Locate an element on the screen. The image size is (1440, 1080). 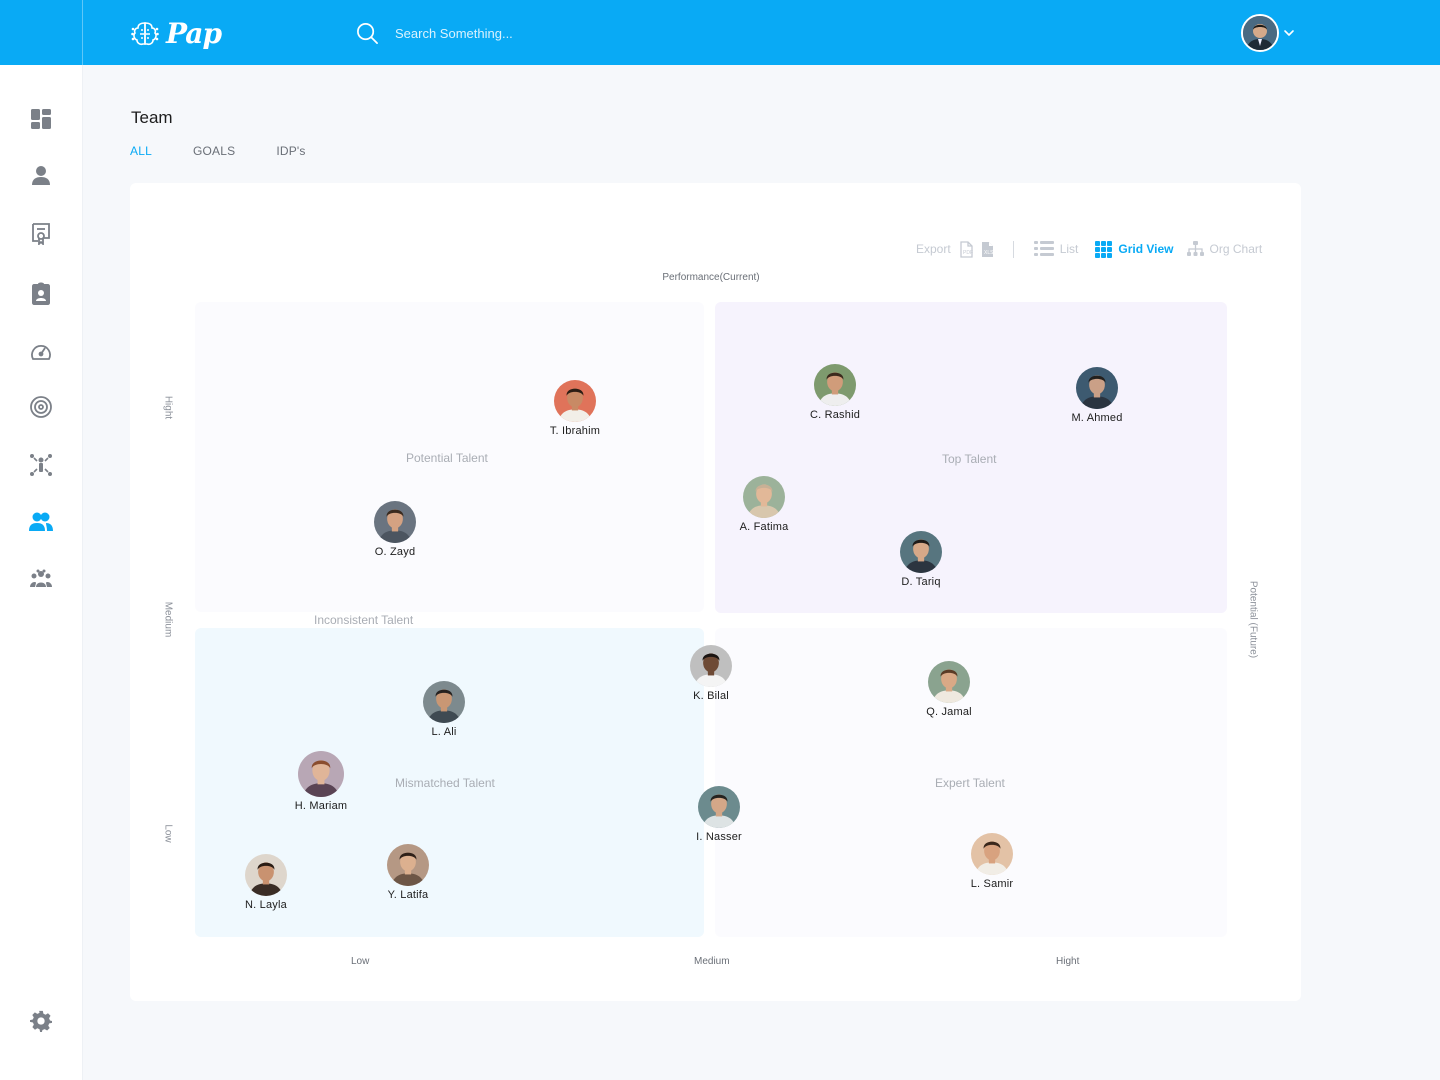
person-card: O. Zayd is located at coordinates (395, 529).